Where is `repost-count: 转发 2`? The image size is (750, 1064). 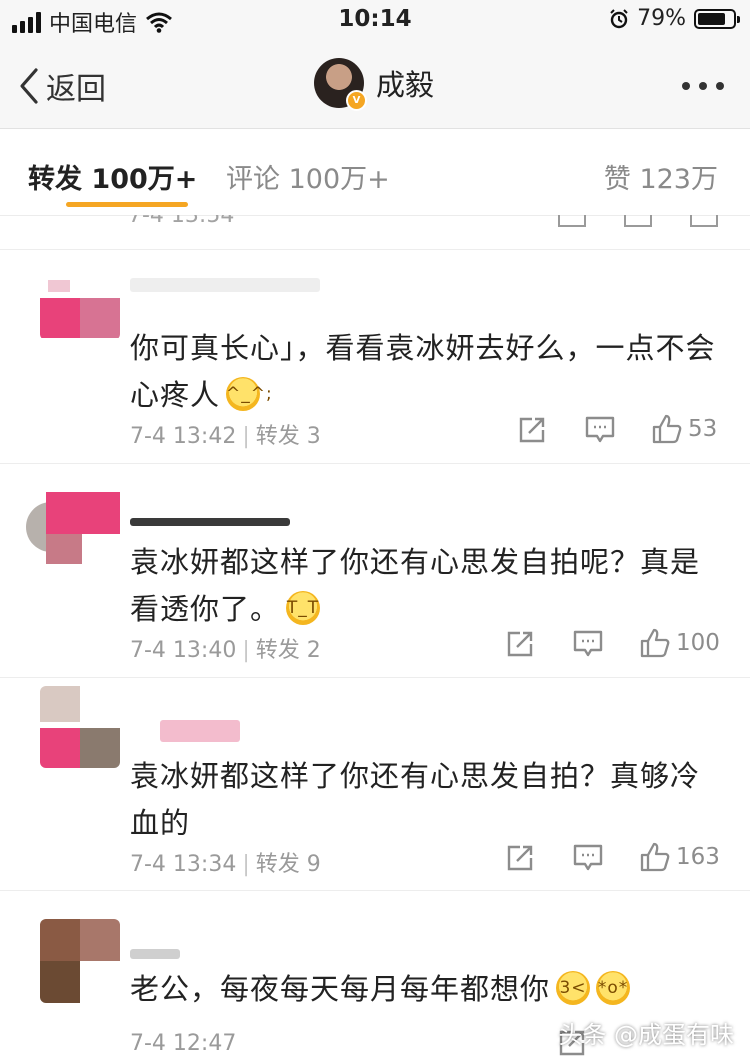
repost-count: 转发 2 is located at coordinates (288, 650).